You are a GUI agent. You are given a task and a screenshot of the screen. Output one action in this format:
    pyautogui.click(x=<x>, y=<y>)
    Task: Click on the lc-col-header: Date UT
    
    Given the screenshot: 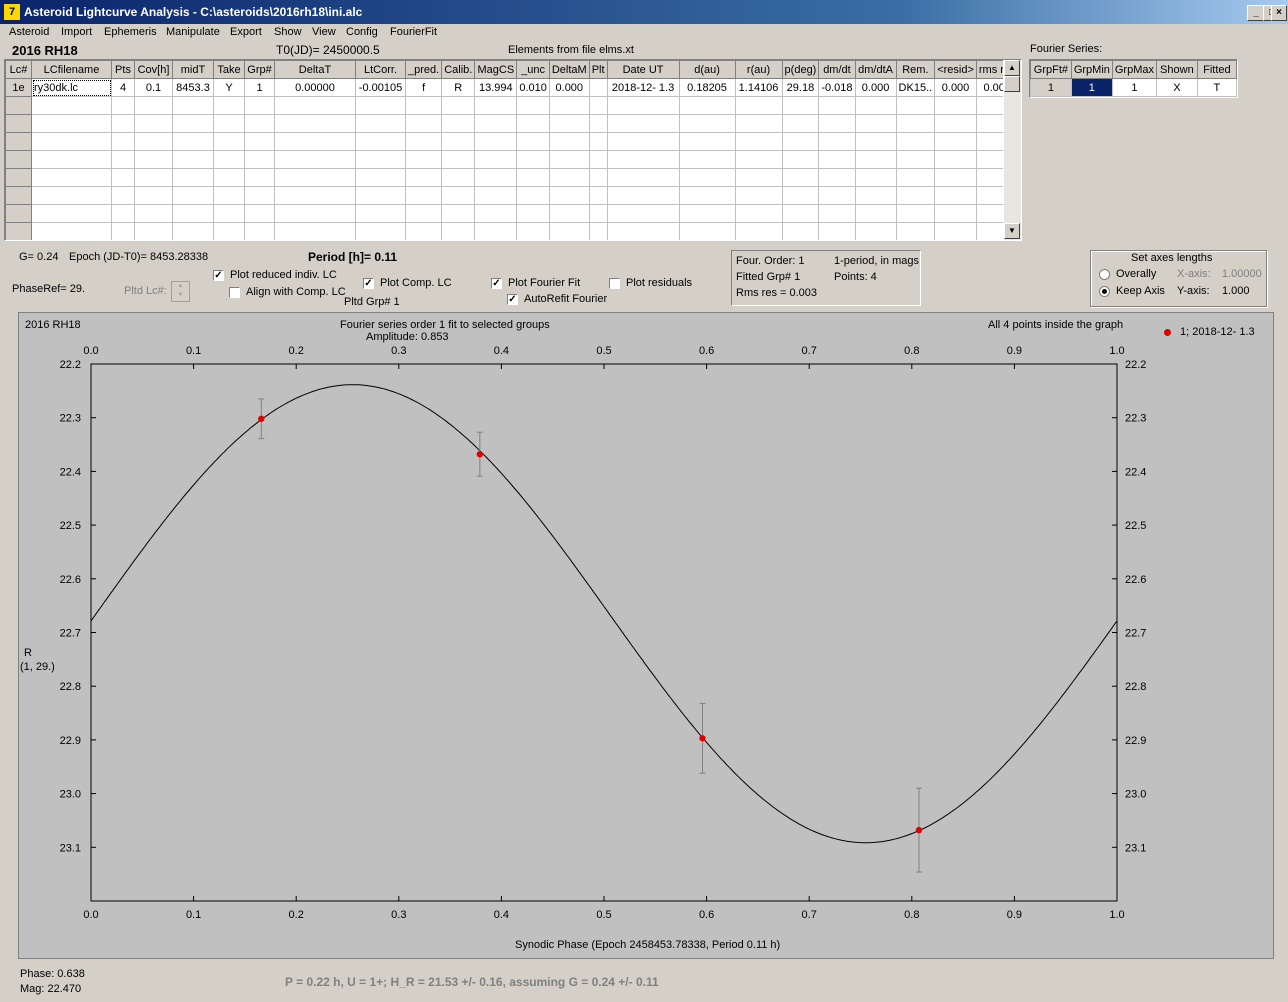 What is the action you would take?
    pyautogui.click(x=643, y=69)
    